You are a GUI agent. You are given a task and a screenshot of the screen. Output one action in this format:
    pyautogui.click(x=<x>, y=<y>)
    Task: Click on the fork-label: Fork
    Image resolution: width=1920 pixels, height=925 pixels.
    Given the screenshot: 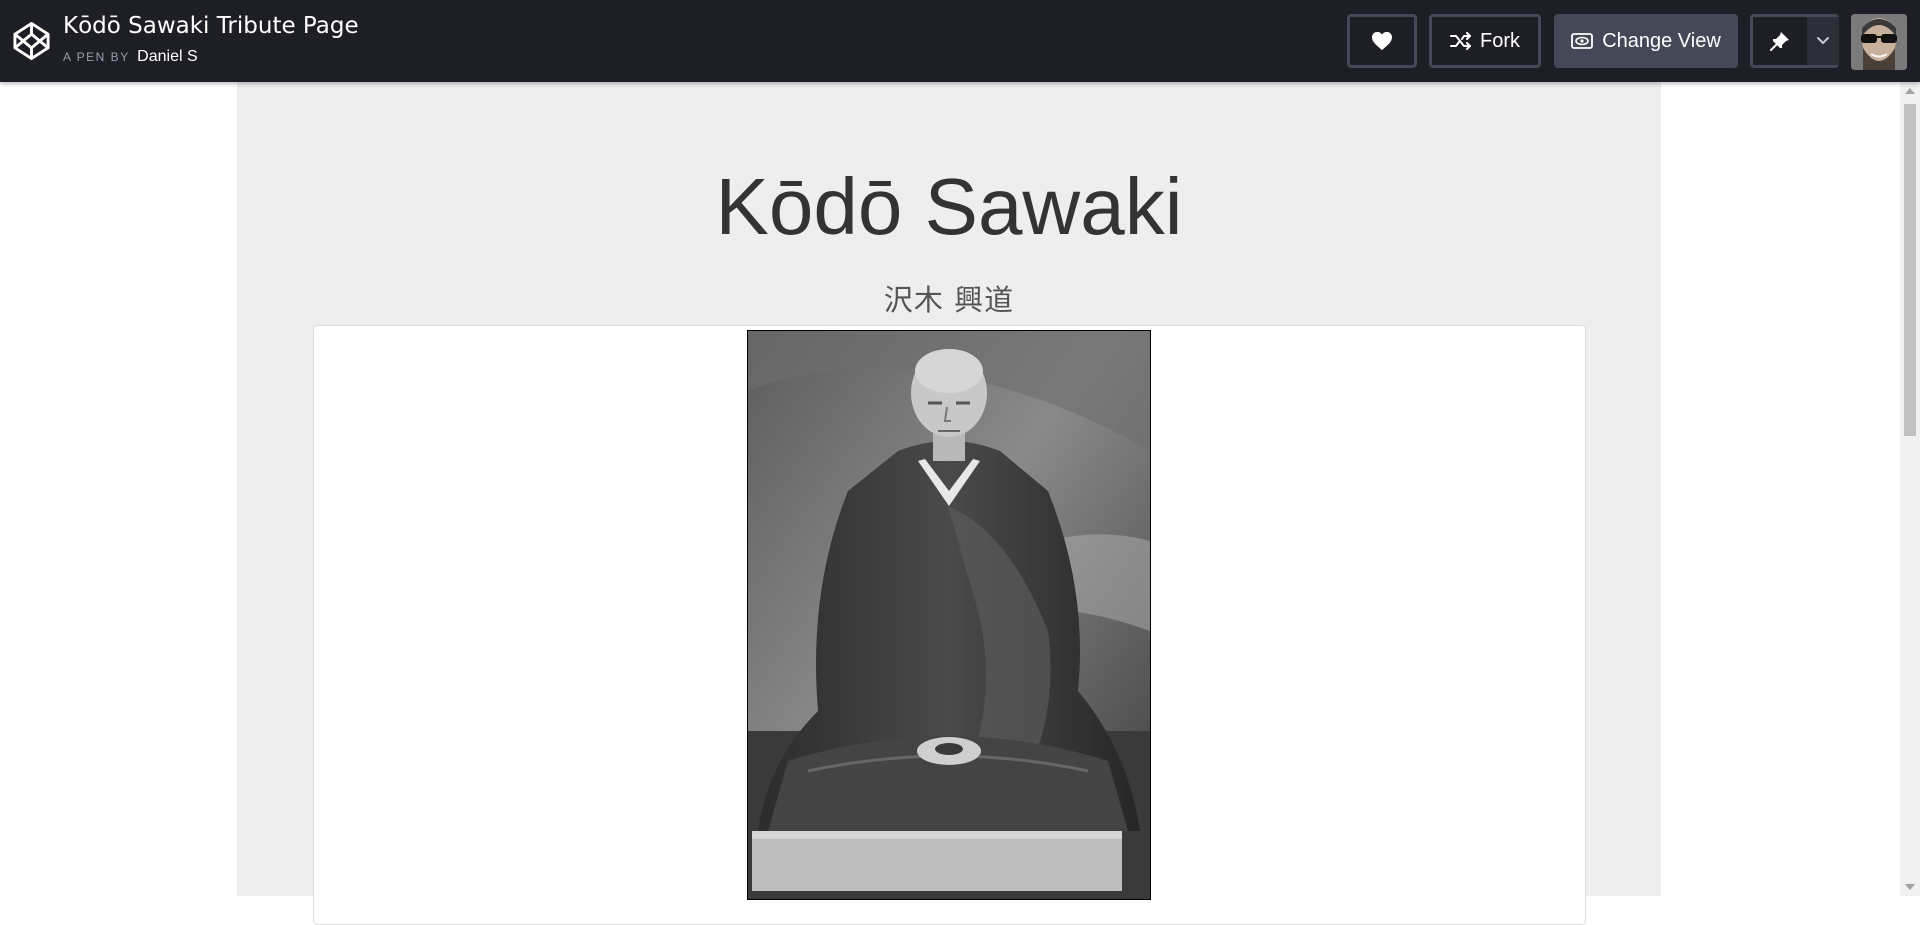 What is the action you would take?
    pyautogui.click(x=1500, y=40)
    